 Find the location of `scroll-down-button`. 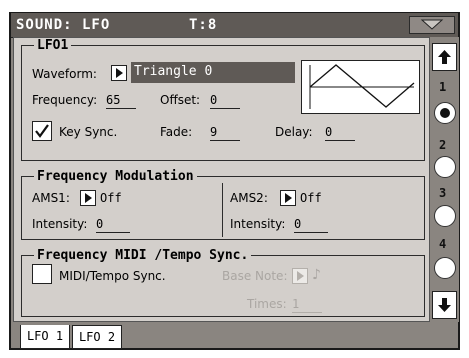

scroll-down-button is located at coordinates (444, 305).